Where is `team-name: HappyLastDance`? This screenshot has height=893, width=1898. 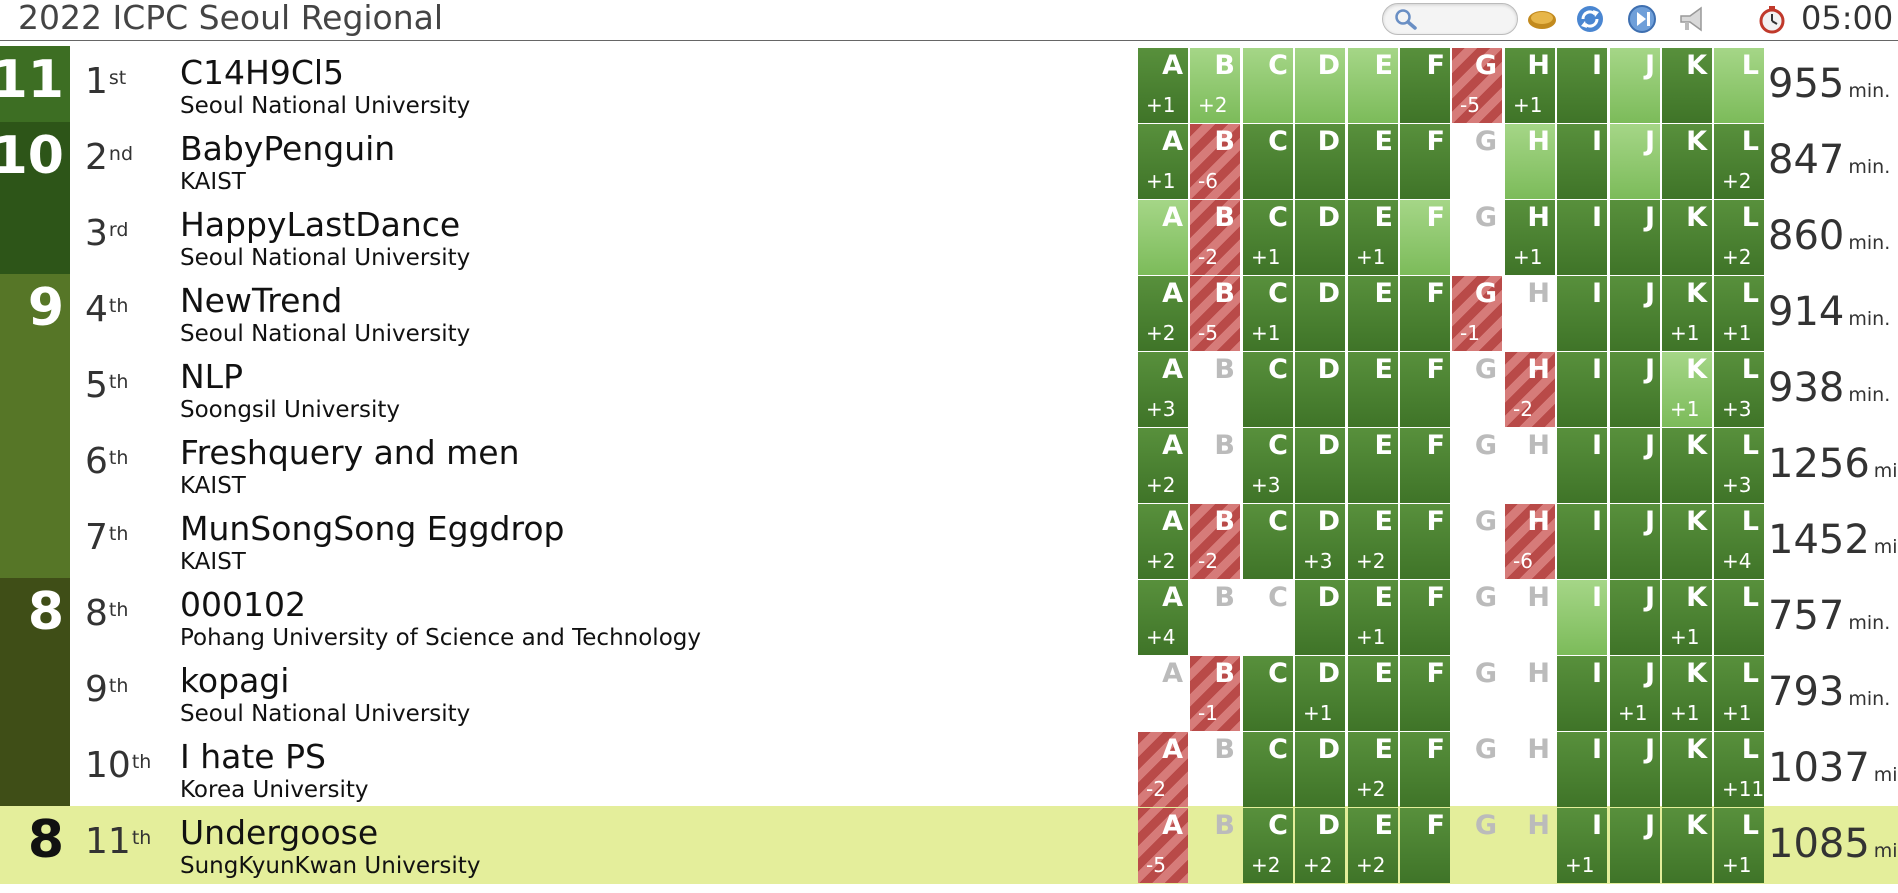
team-name: HappyLastDance is located at coordinates (320, 225).